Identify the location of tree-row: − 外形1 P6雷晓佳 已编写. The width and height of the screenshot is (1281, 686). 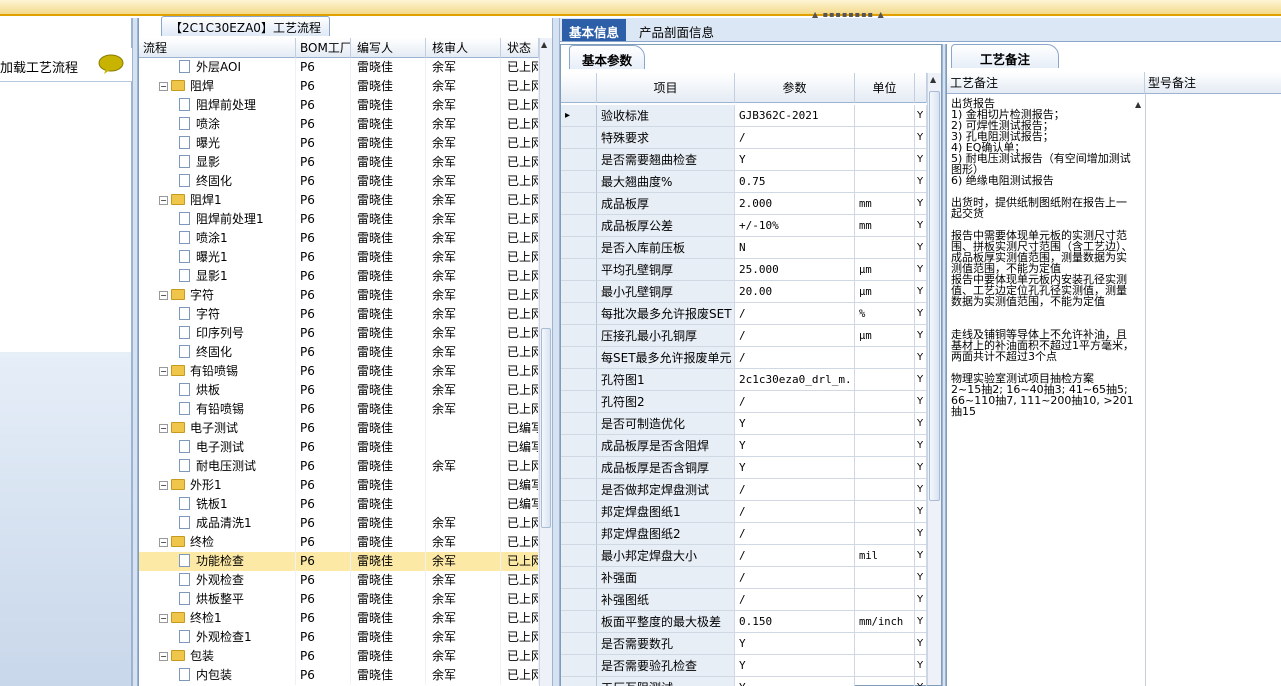
(339, 485).